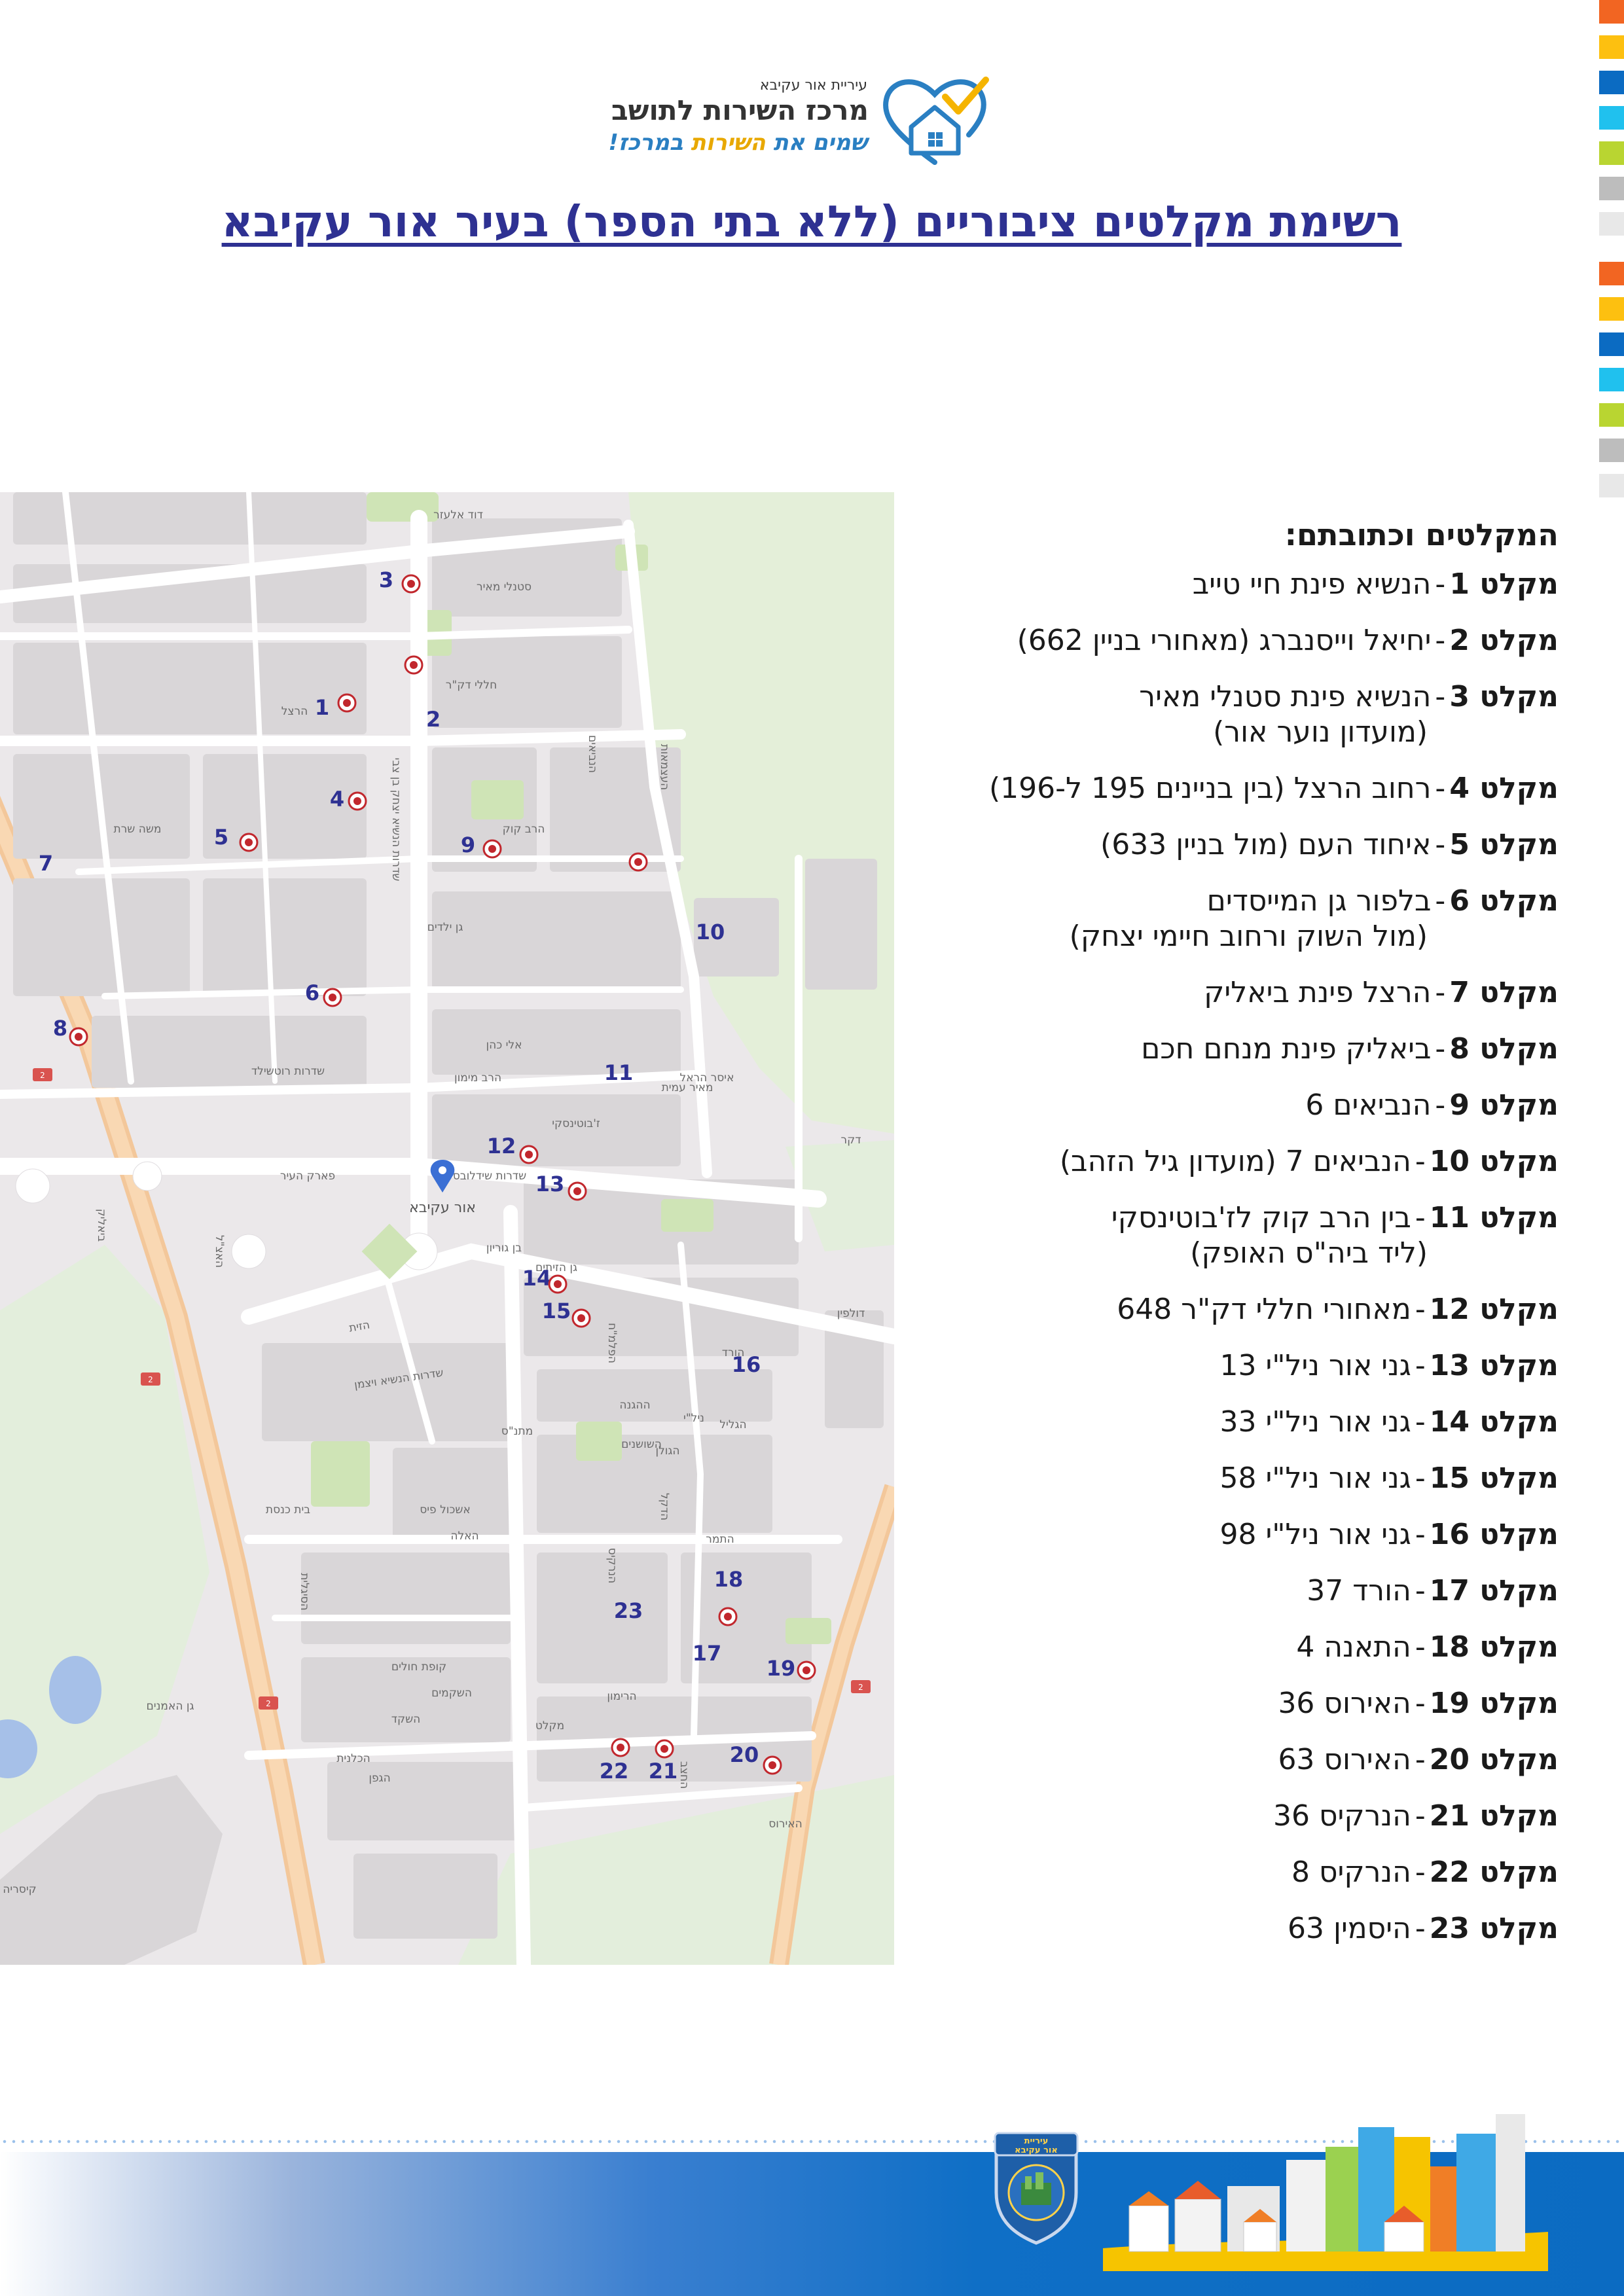  I want to click on shelter-label: מקלט 17, so click(1494, 1590).